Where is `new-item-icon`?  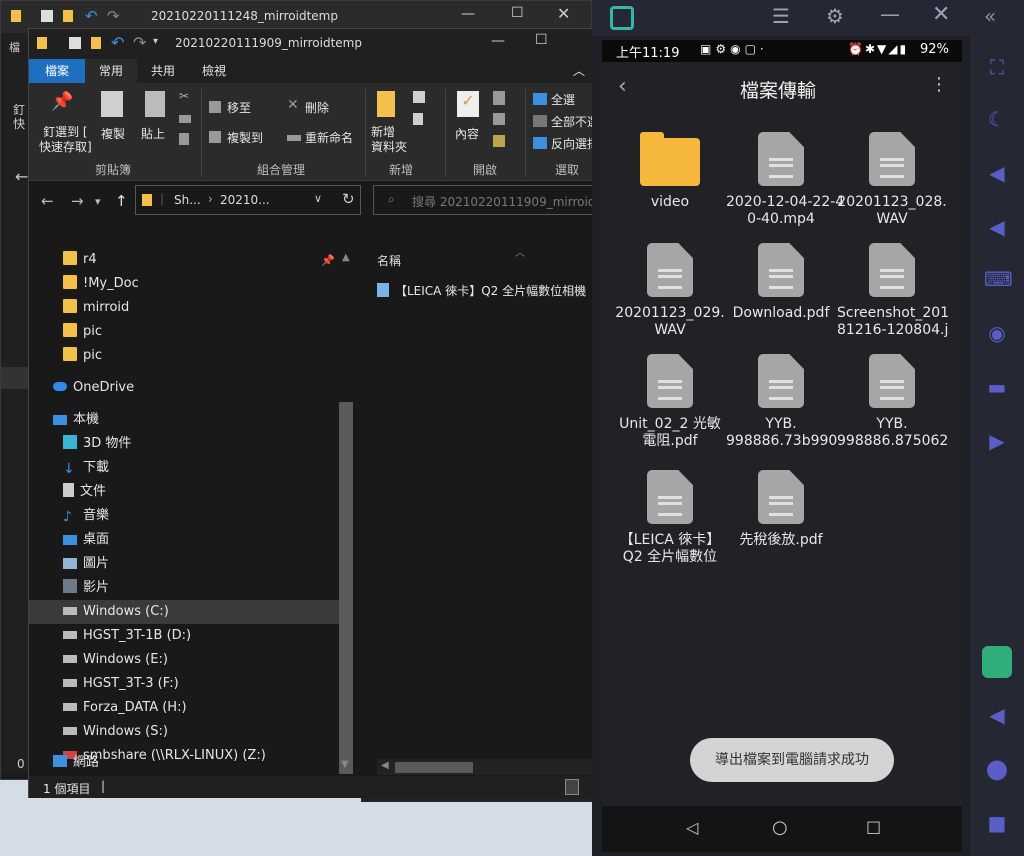 new-item-icon is located at coordinates (419, 97).